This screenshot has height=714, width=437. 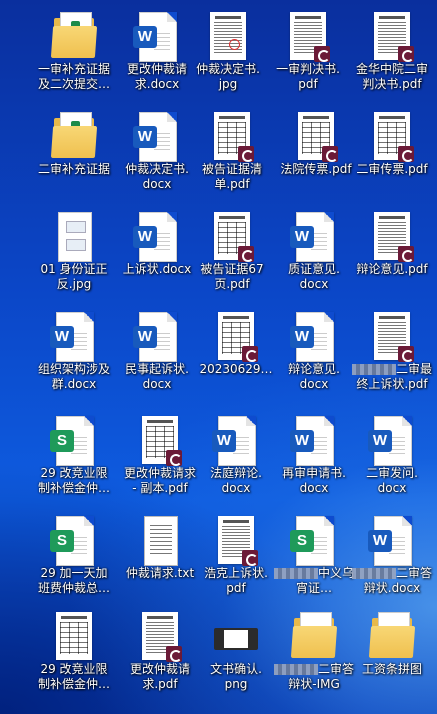 What do you see at coordinates (160, 573) in the screenshot?
I see `icon-label: 仲裁请求.txt` at bounding box center [160, 573].